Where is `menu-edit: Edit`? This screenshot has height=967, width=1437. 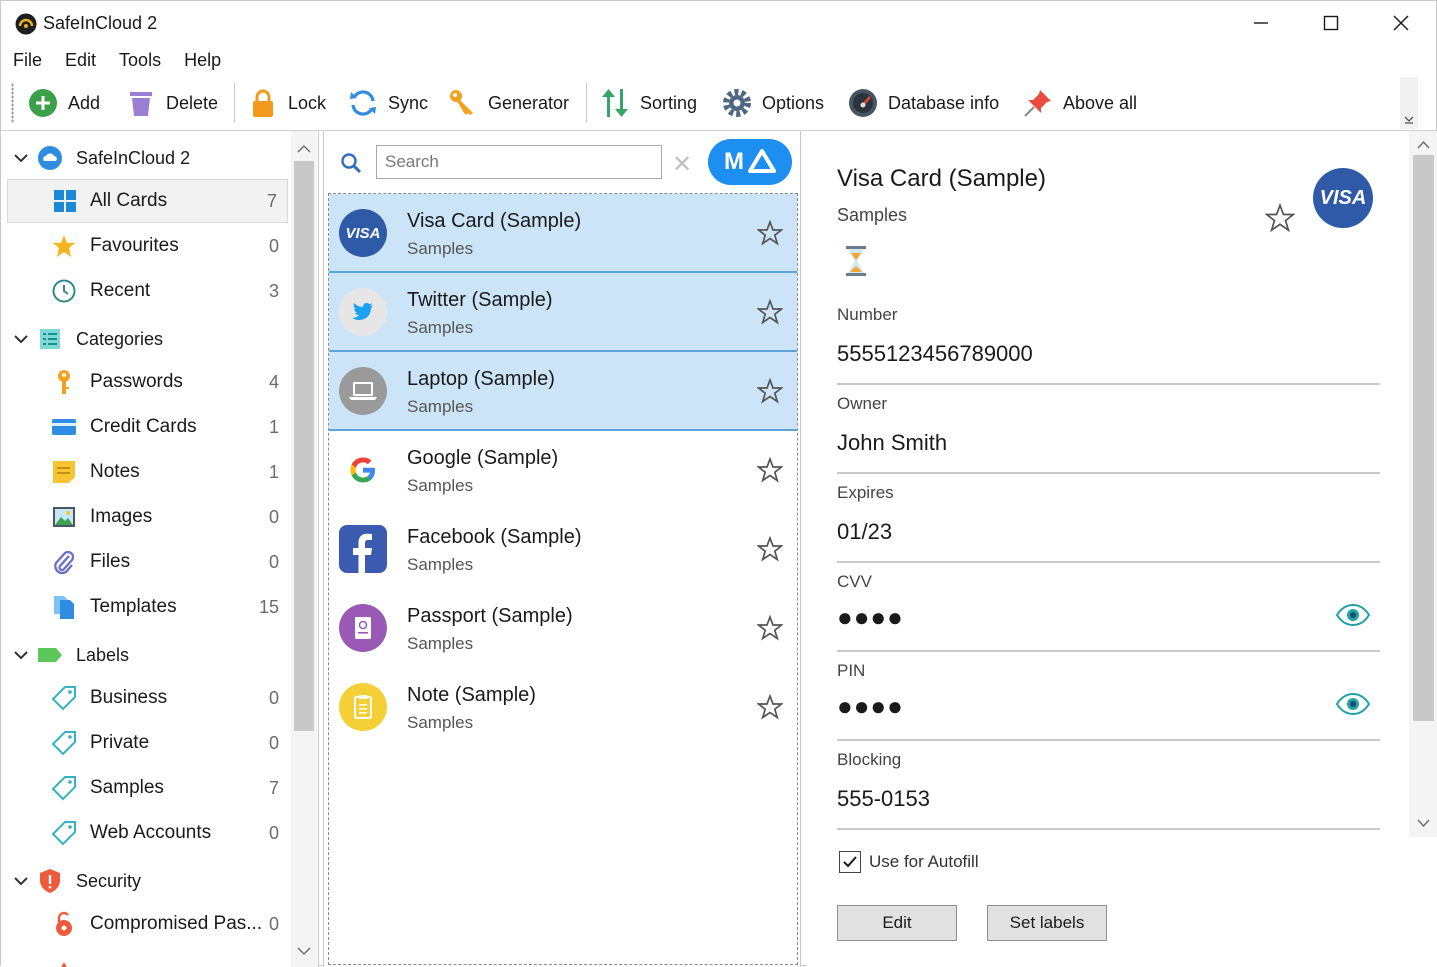 menu-edit: Edit is located at coordinates (80, 61).